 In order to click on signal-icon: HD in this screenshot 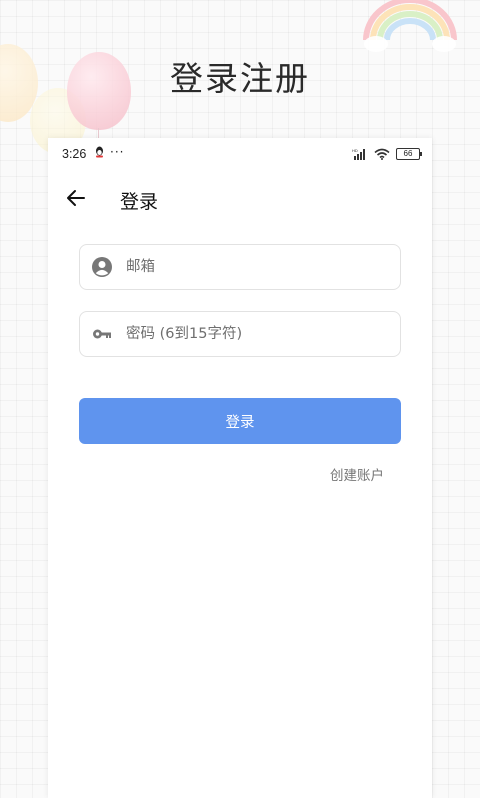, I will do `click(358, 154)`.